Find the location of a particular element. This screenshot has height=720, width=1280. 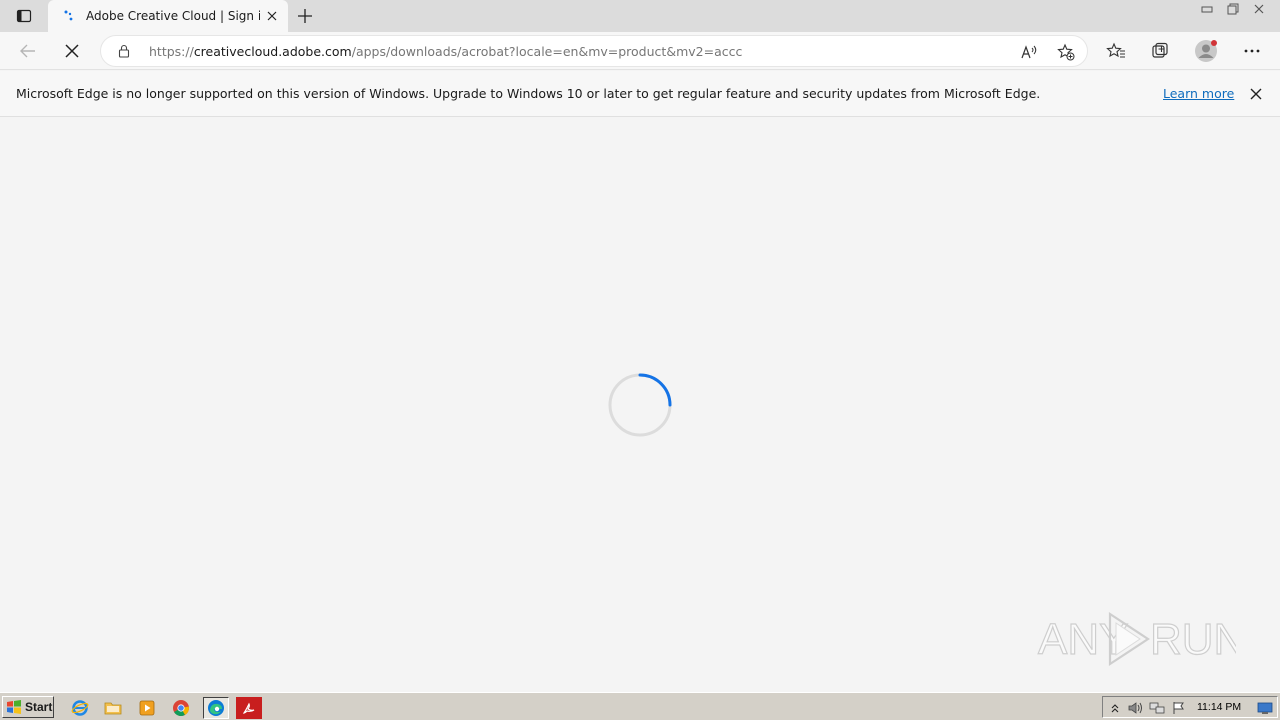

loading-spinner-icon is located at coordinates (640, 405).